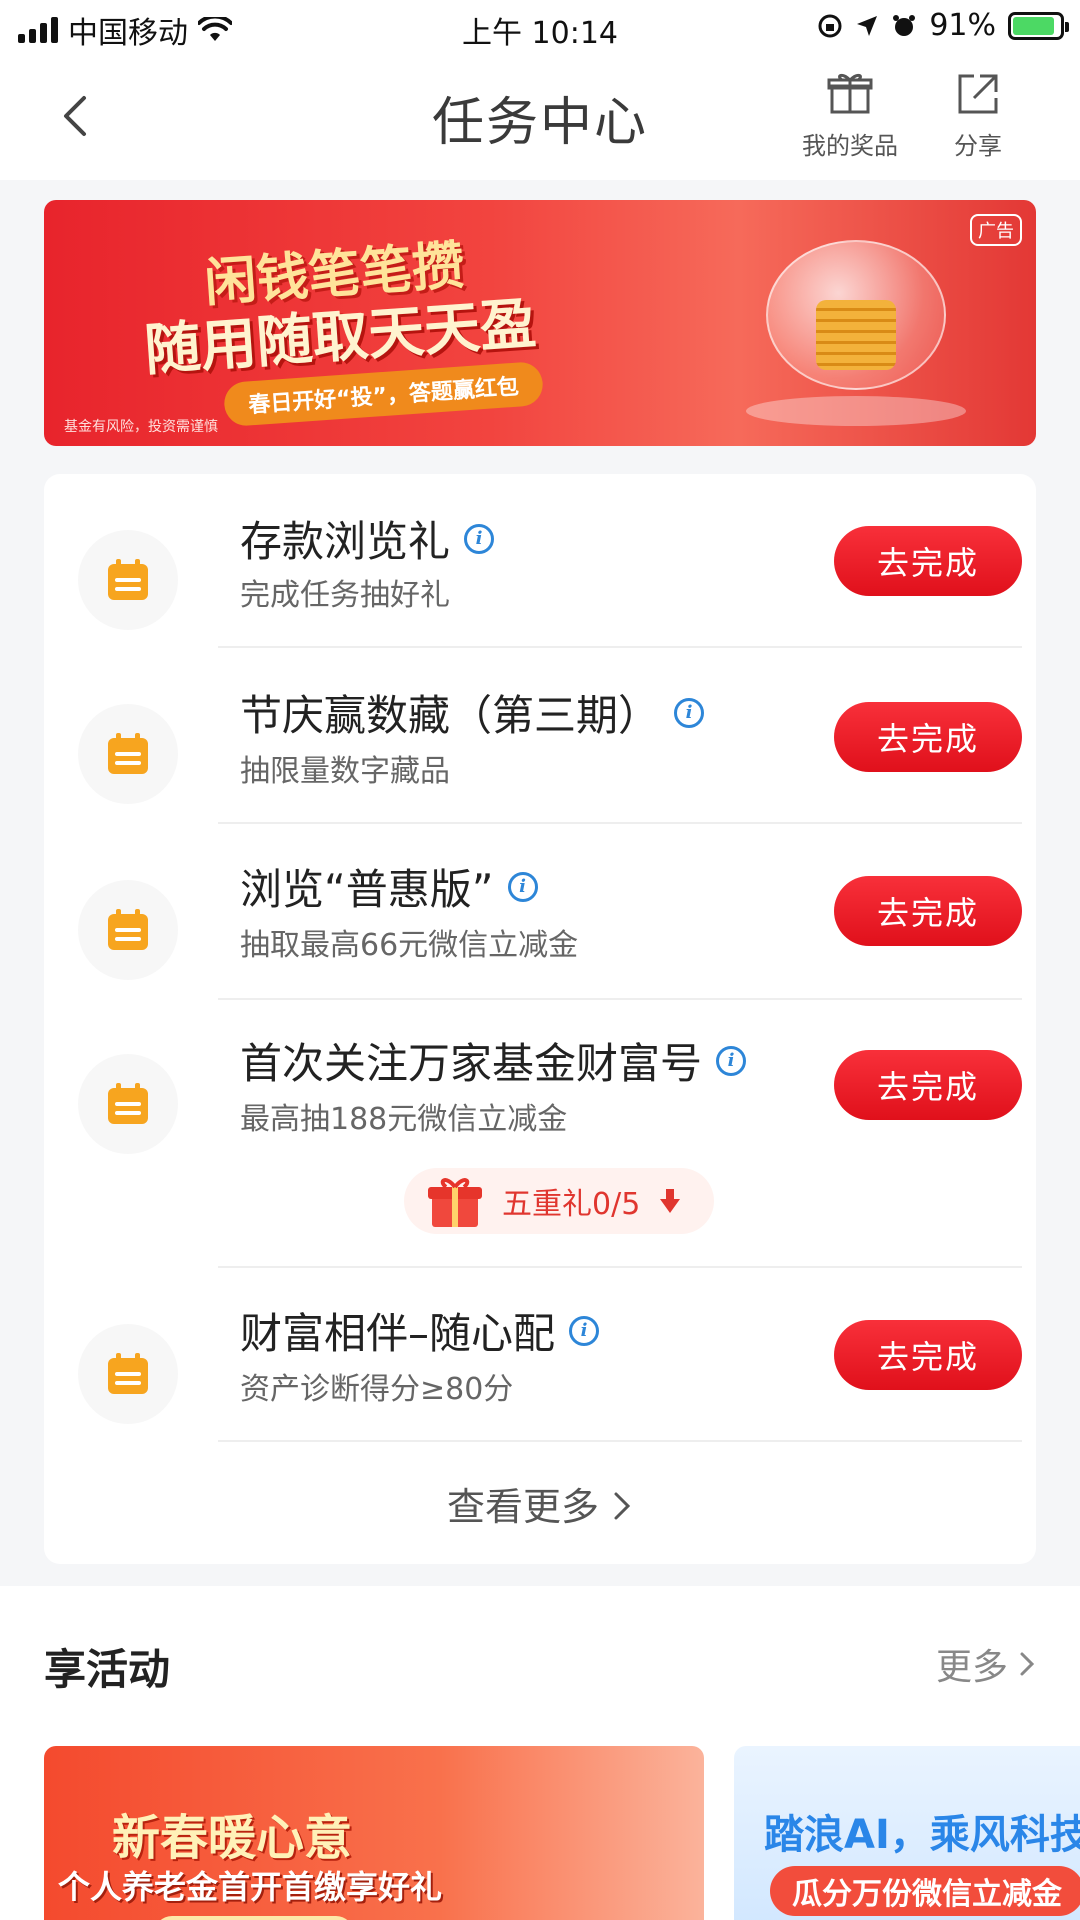 This screenshot has width=1080, height=1920. I want to click on status-right: 91%, so click(943, 25).